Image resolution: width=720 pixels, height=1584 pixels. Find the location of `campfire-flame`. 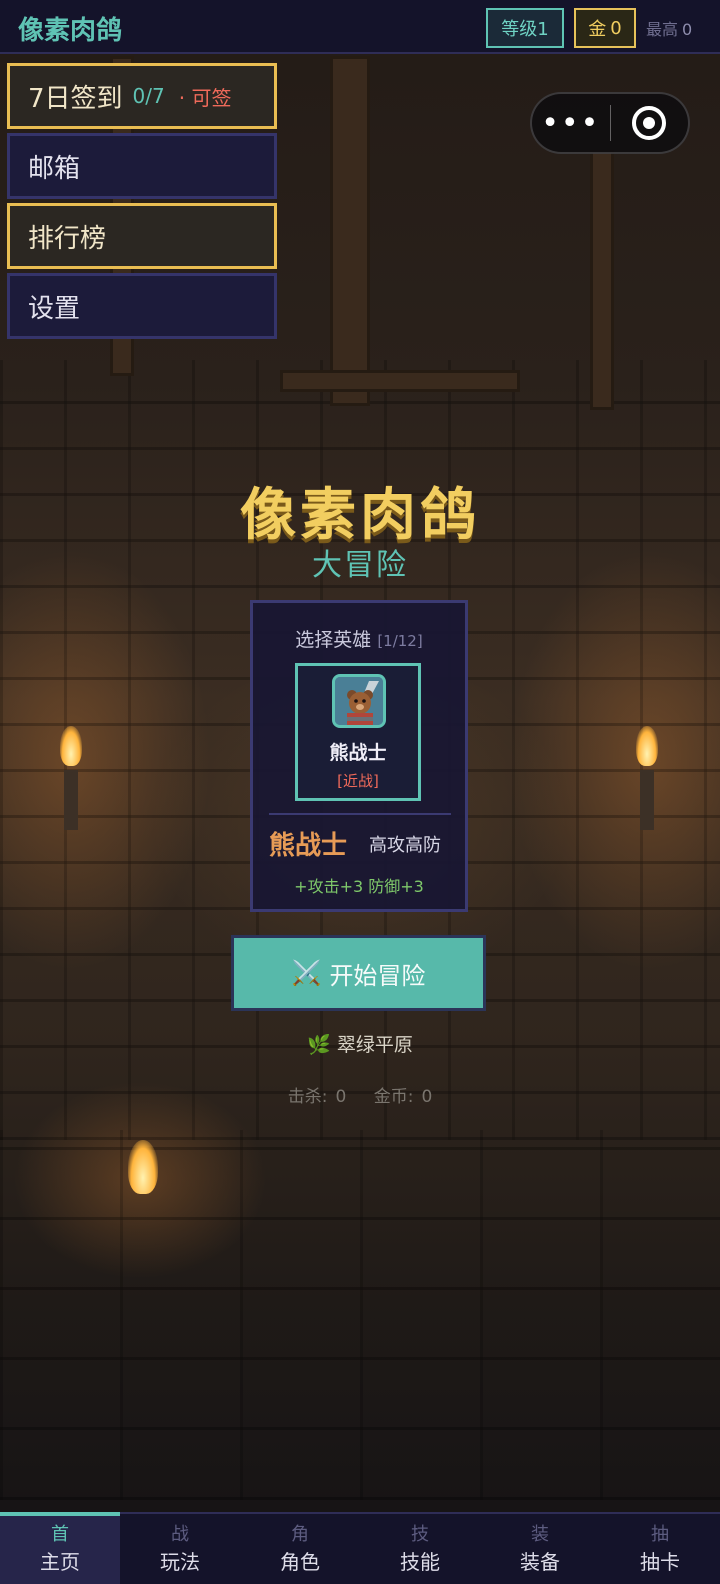

campfire-flame is located at coordinates (143, 1167).